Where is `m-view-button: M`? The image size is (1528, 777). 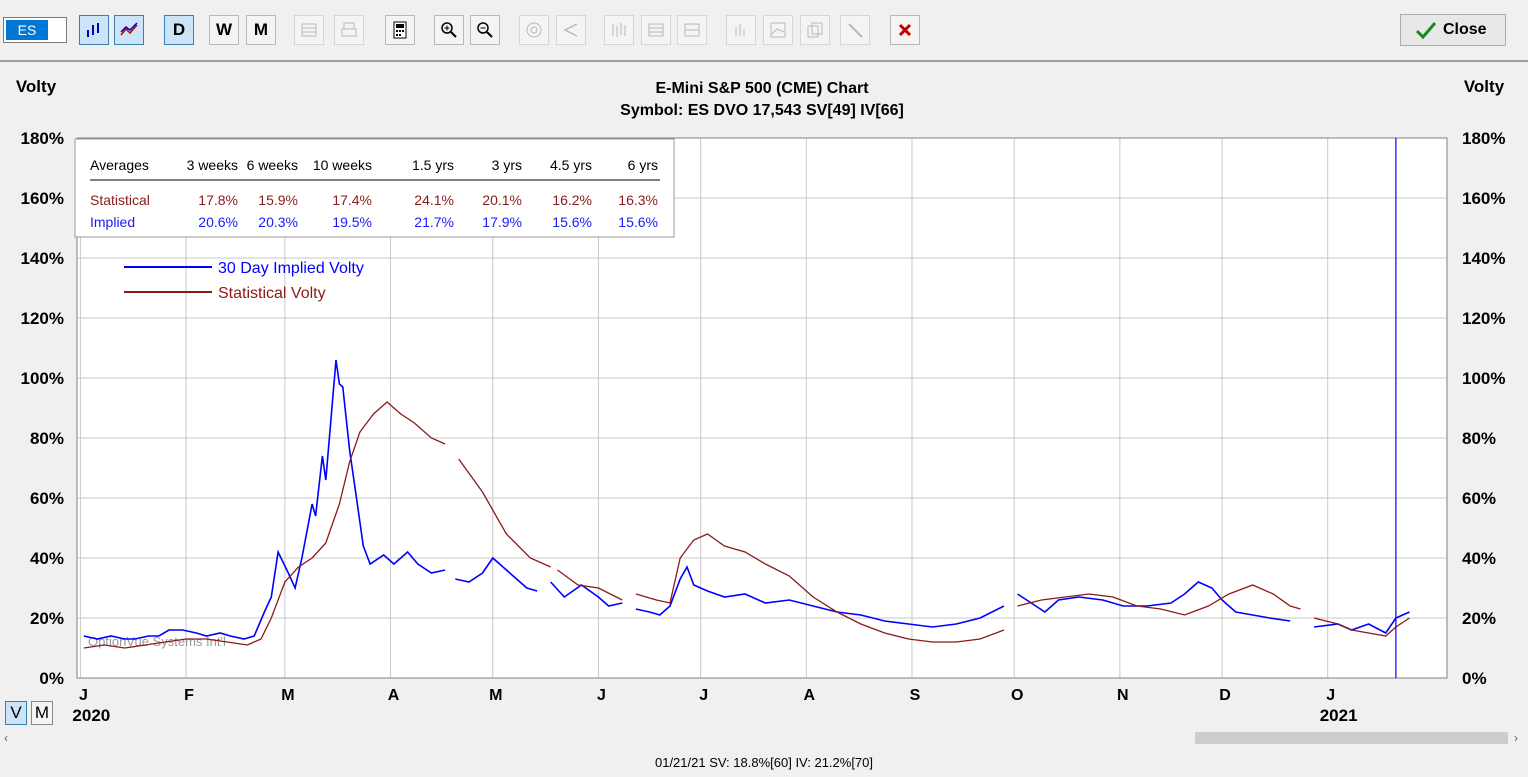 m-view-button: M is located at coordinates (42, 713).